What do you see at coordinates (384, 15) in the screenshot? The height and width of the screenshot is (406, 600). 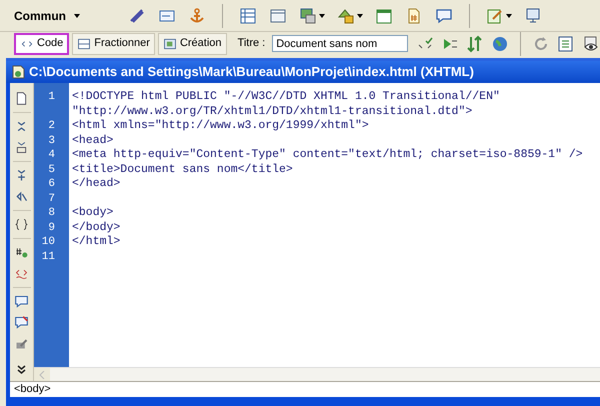 I see `calendar-icon` at bounding box center [384, 15].